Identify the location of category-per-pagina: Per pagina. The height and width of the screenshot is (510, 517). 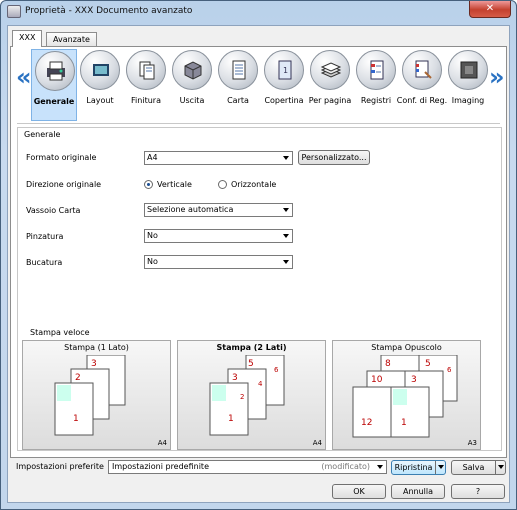
(330, 85).